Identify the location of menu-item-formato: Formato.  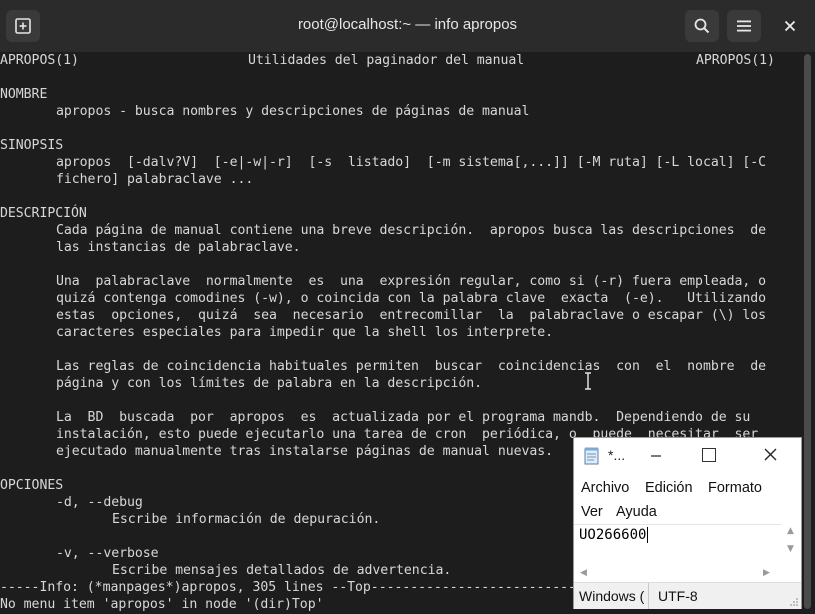
(735, 488).